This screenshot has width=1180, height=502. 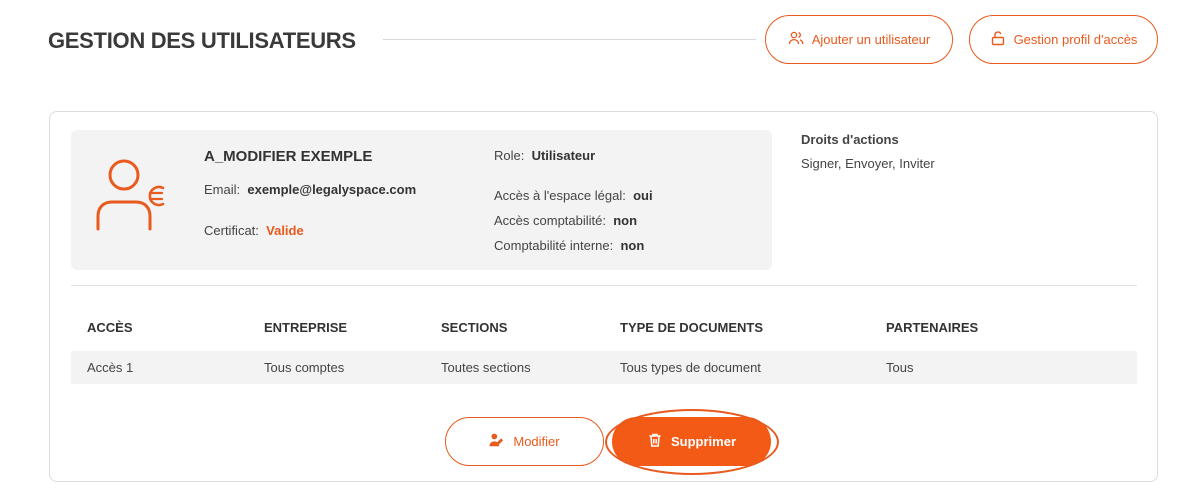 What do you see at coordinates (604, 285) in the screenshot?
I see `section-divider` at bounding box center [604, 285].